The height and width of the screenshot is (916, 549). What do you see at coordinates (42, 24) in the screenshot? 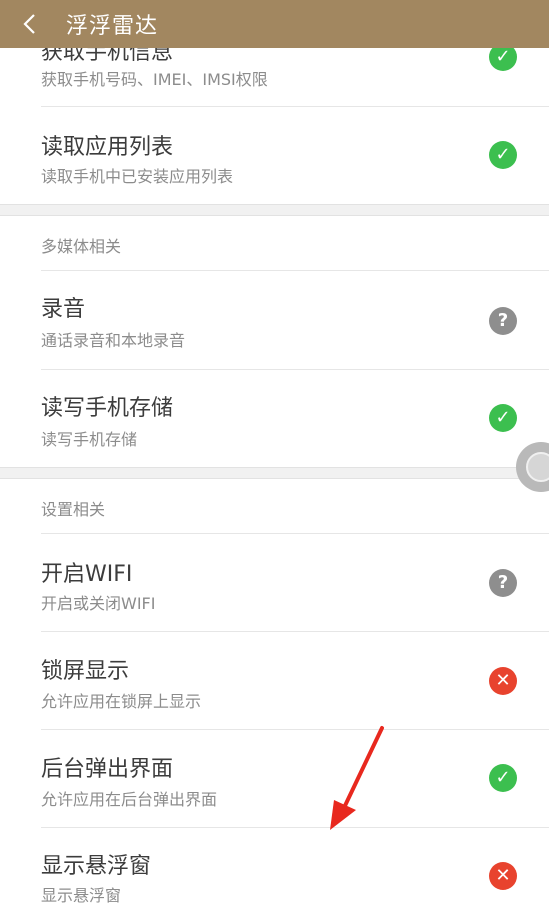
I see `back-button` at bounding box center [42, 24].